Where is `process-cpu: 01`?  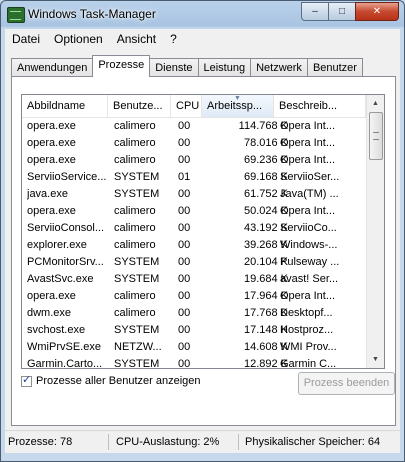
process-cpu: 01 is located at coordinates (184, 177).